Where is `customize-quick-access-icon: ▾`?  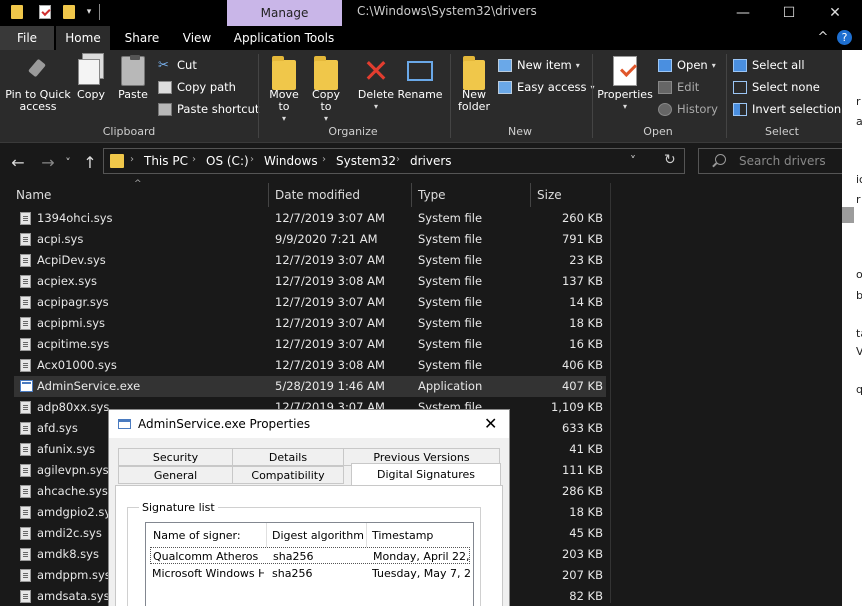 customize-quick-access-icon: ▾ is located at coordinates (89, 12).